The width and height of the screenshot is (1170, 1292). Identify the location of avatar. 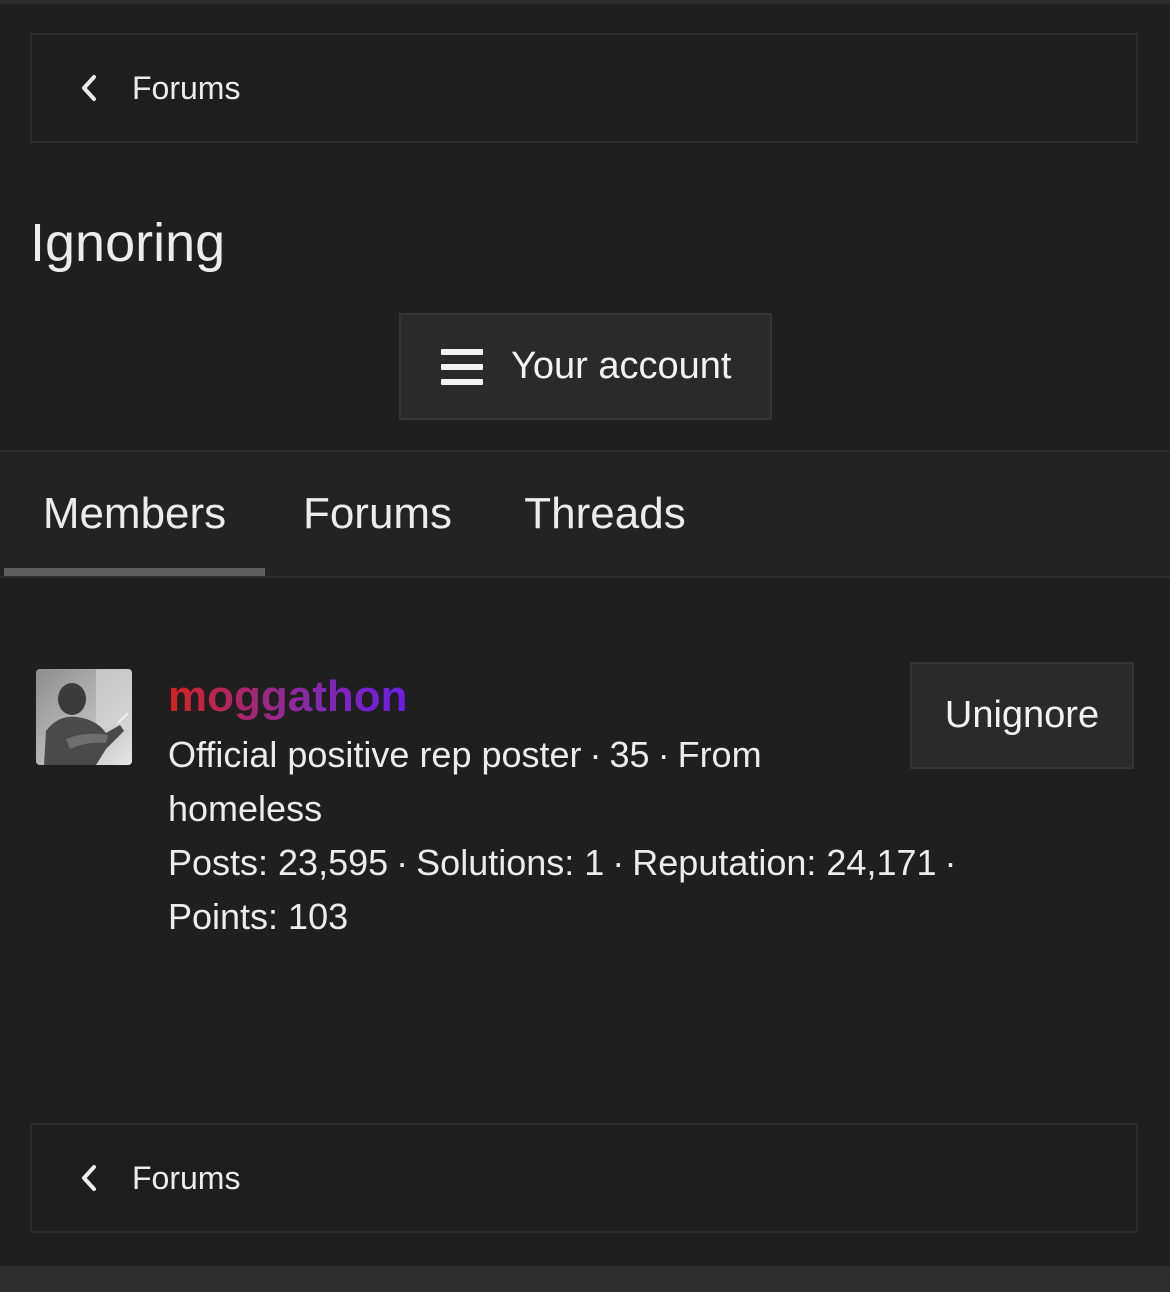
(84, 717).